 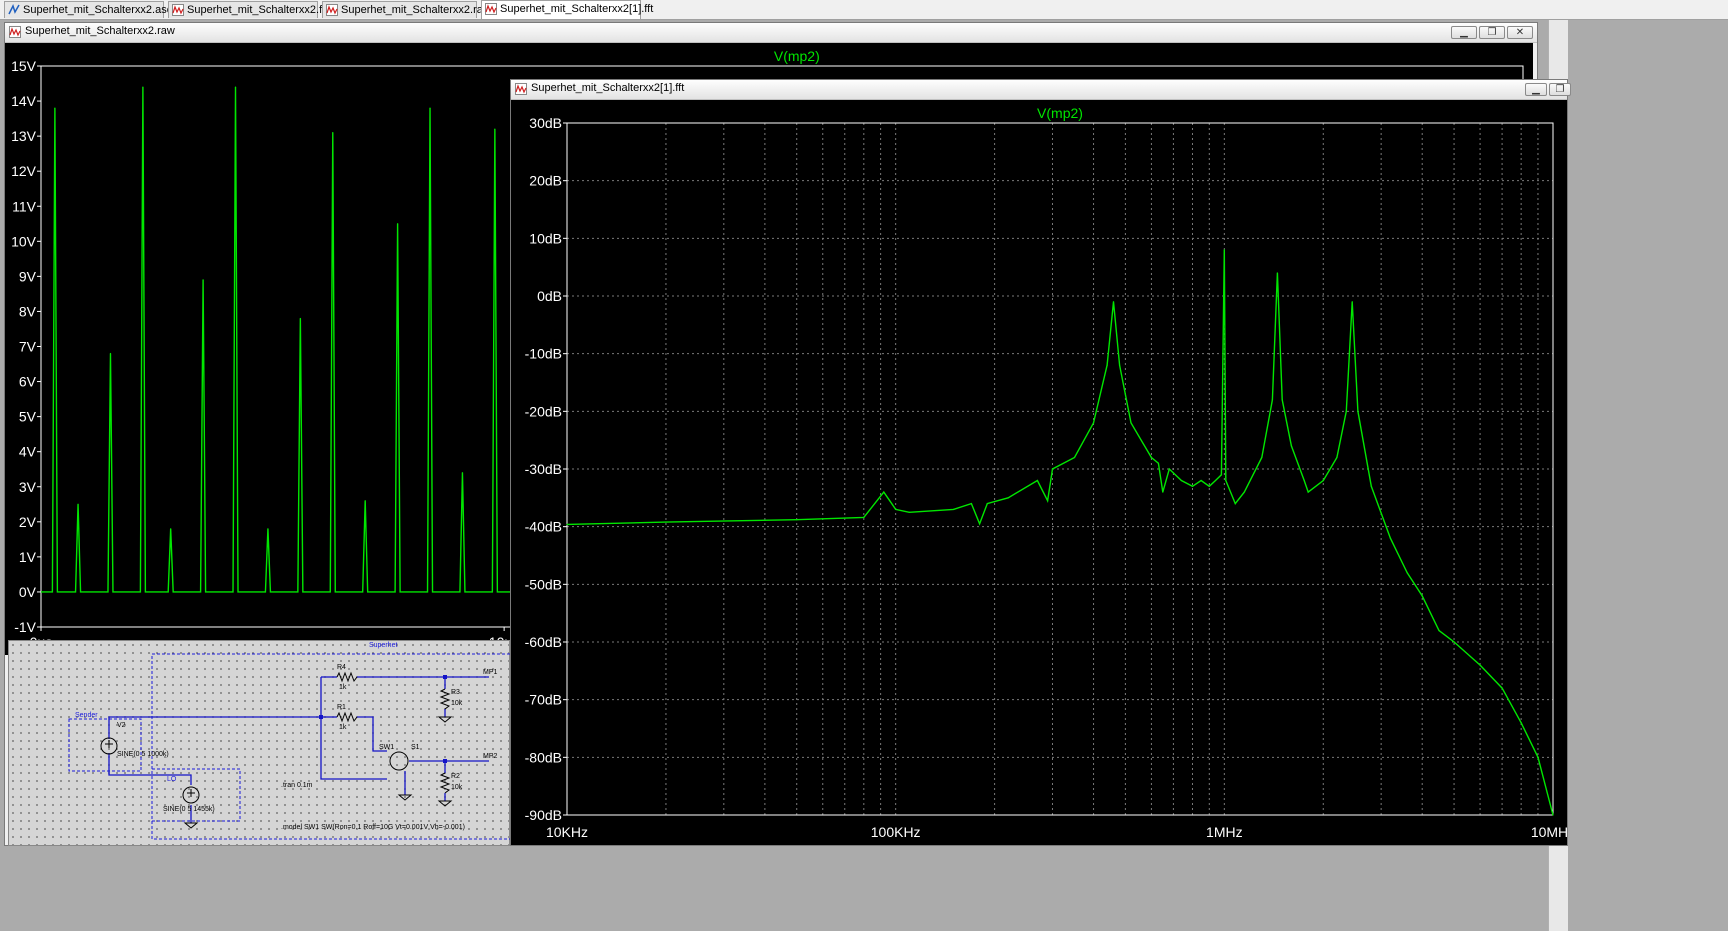 What do you see at coordinates (24, 66) in the screenshot?
I see `y-tick-label: 15V` at bounding box center [24, 66].